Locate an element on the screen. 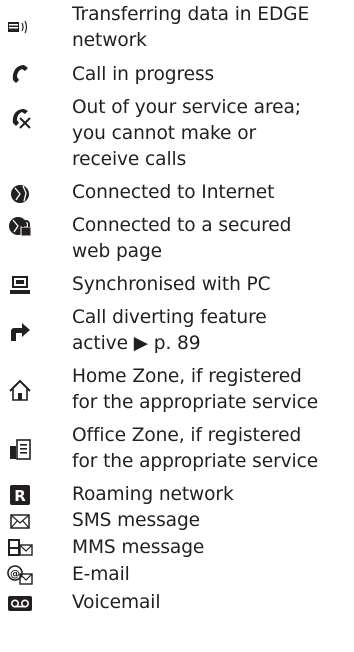 The image size is (354, 652). mms-icon is located at coordinates (20, 548).